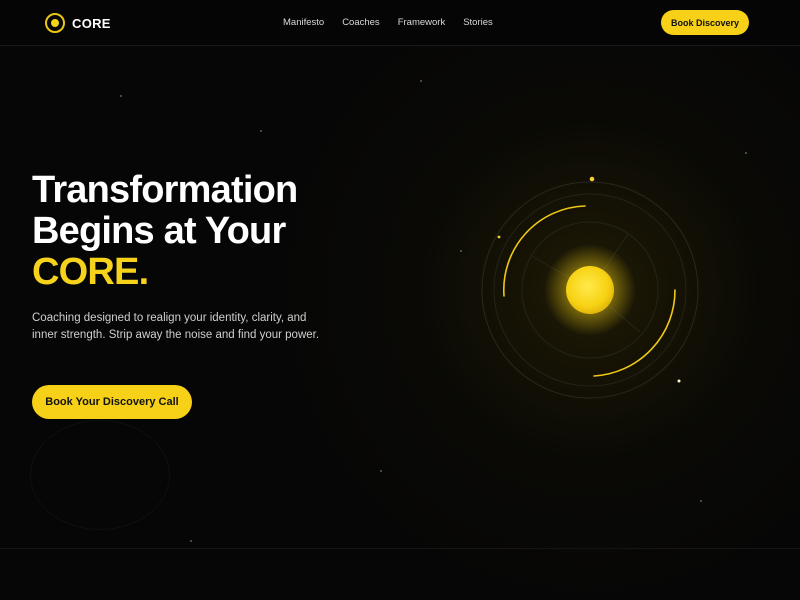 This screenshot has height=600, width=800. I want to click on nav-item-stories: Stories, so click(478, 22).